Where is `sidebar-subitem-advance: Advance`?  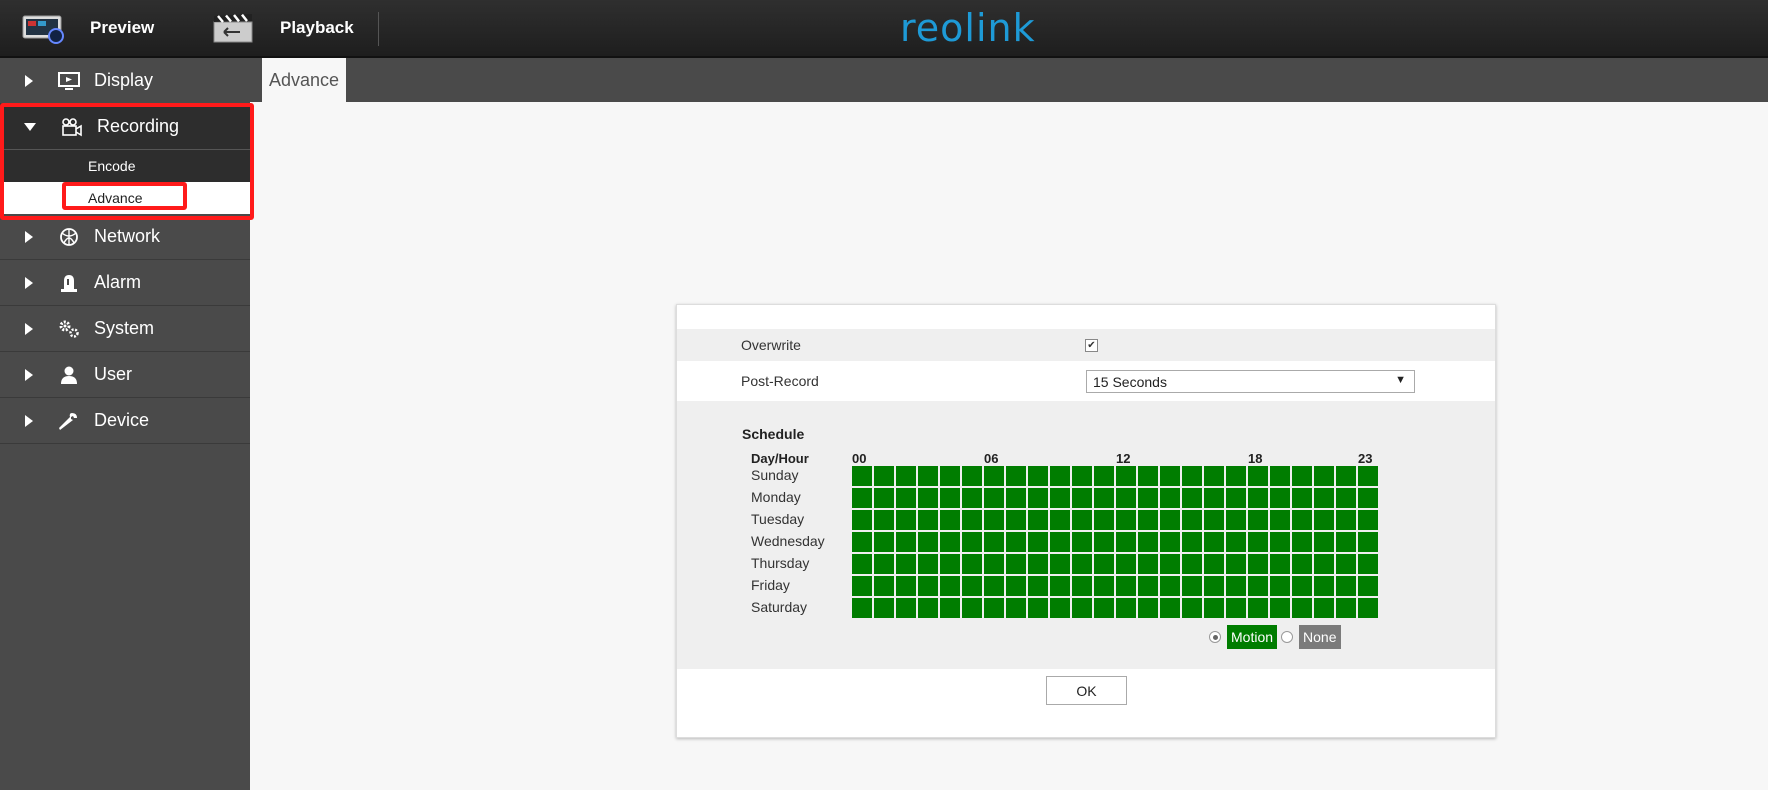 sidebar-subitem-advance: Advance is located at coordinates (125, 198).